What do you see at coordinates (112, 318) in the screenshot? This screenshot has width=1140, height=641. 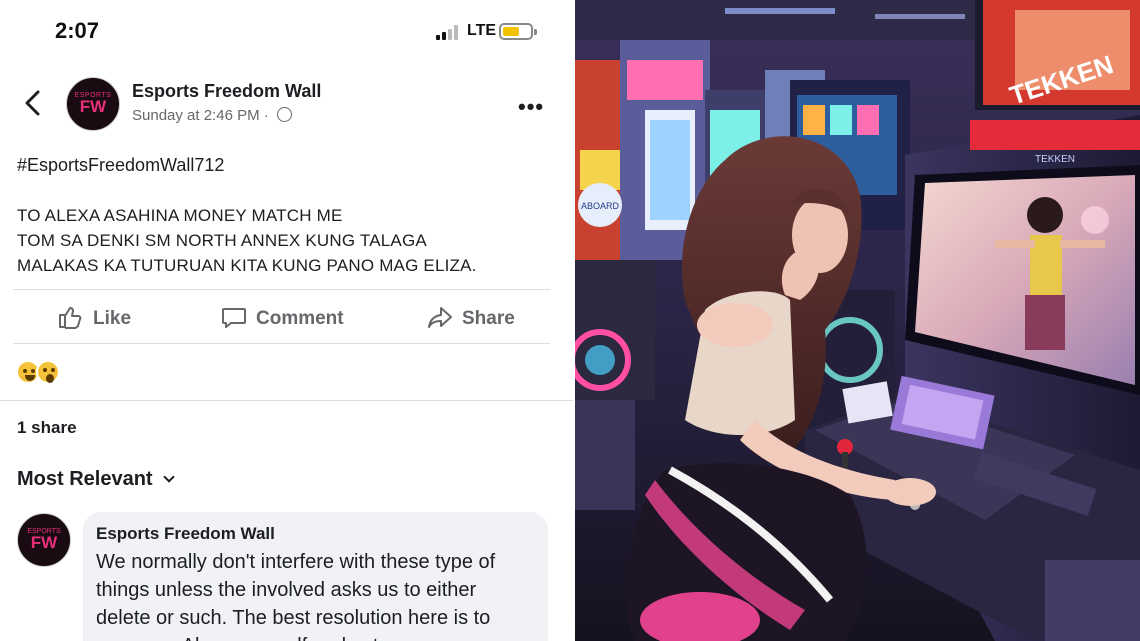 I see `like-label: Like` at bounding box center [112, 318].